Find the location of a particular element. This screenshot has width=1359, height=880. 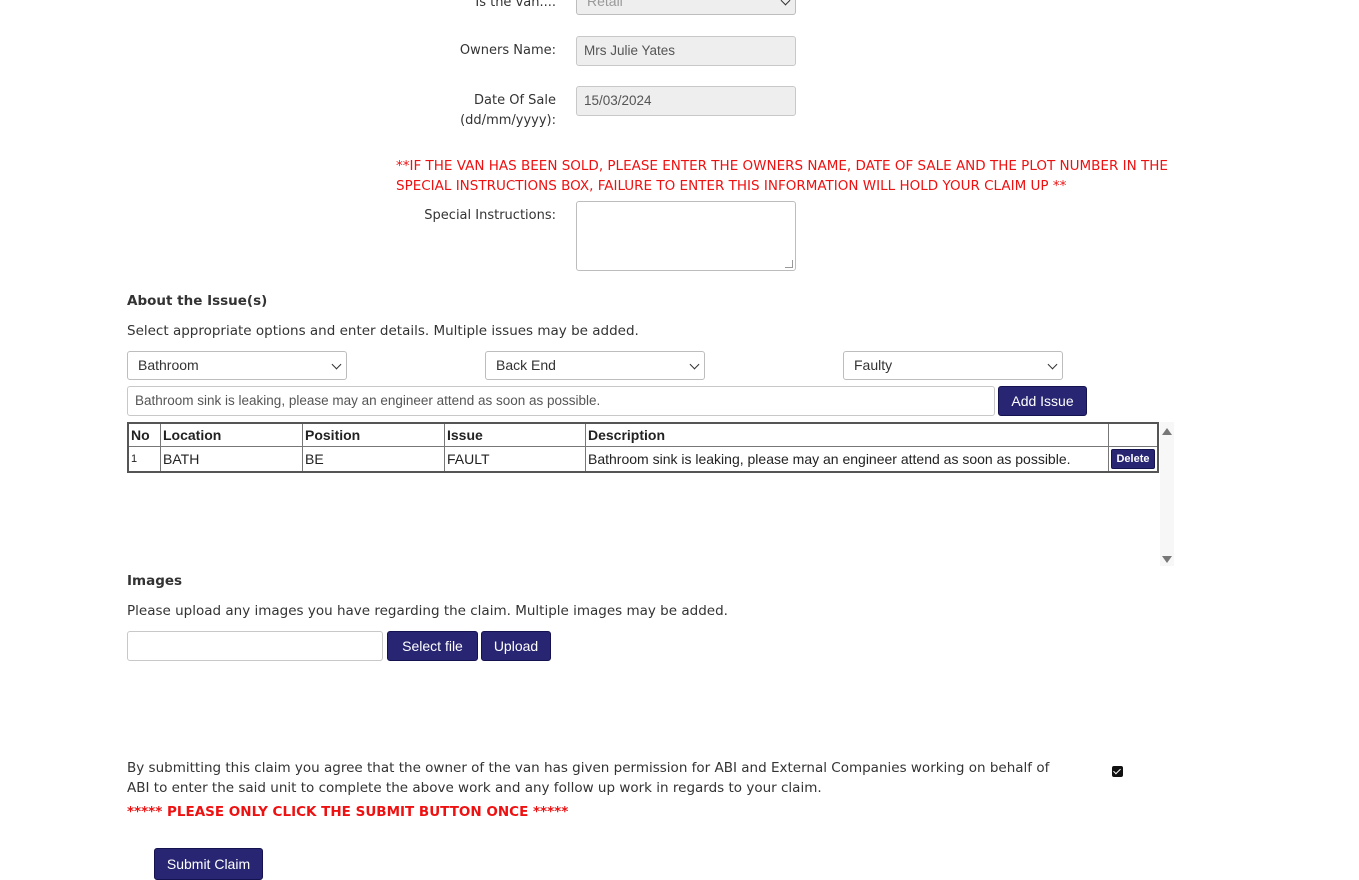

cell-position: BE is located at coordinates (373, 459).